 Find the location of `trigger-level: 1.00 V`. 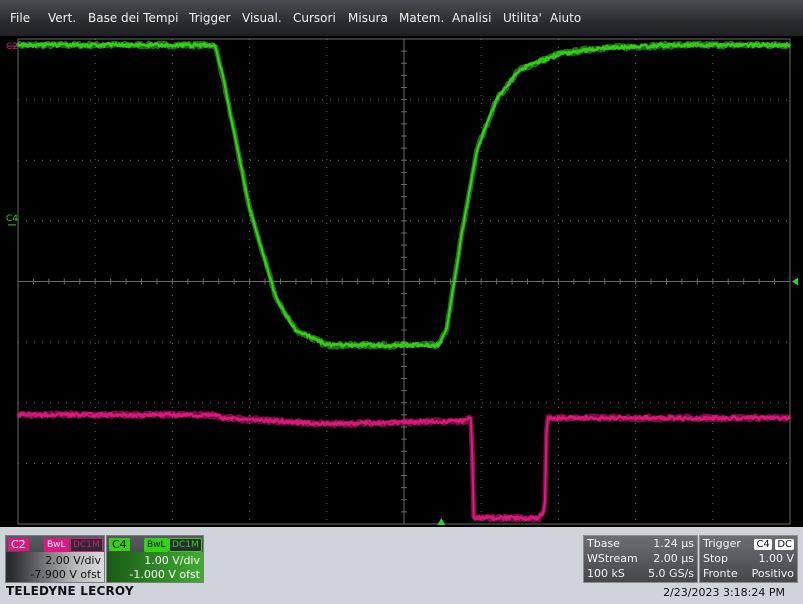

trigger-level: 1.00 V is located at coordinates (776, 558).